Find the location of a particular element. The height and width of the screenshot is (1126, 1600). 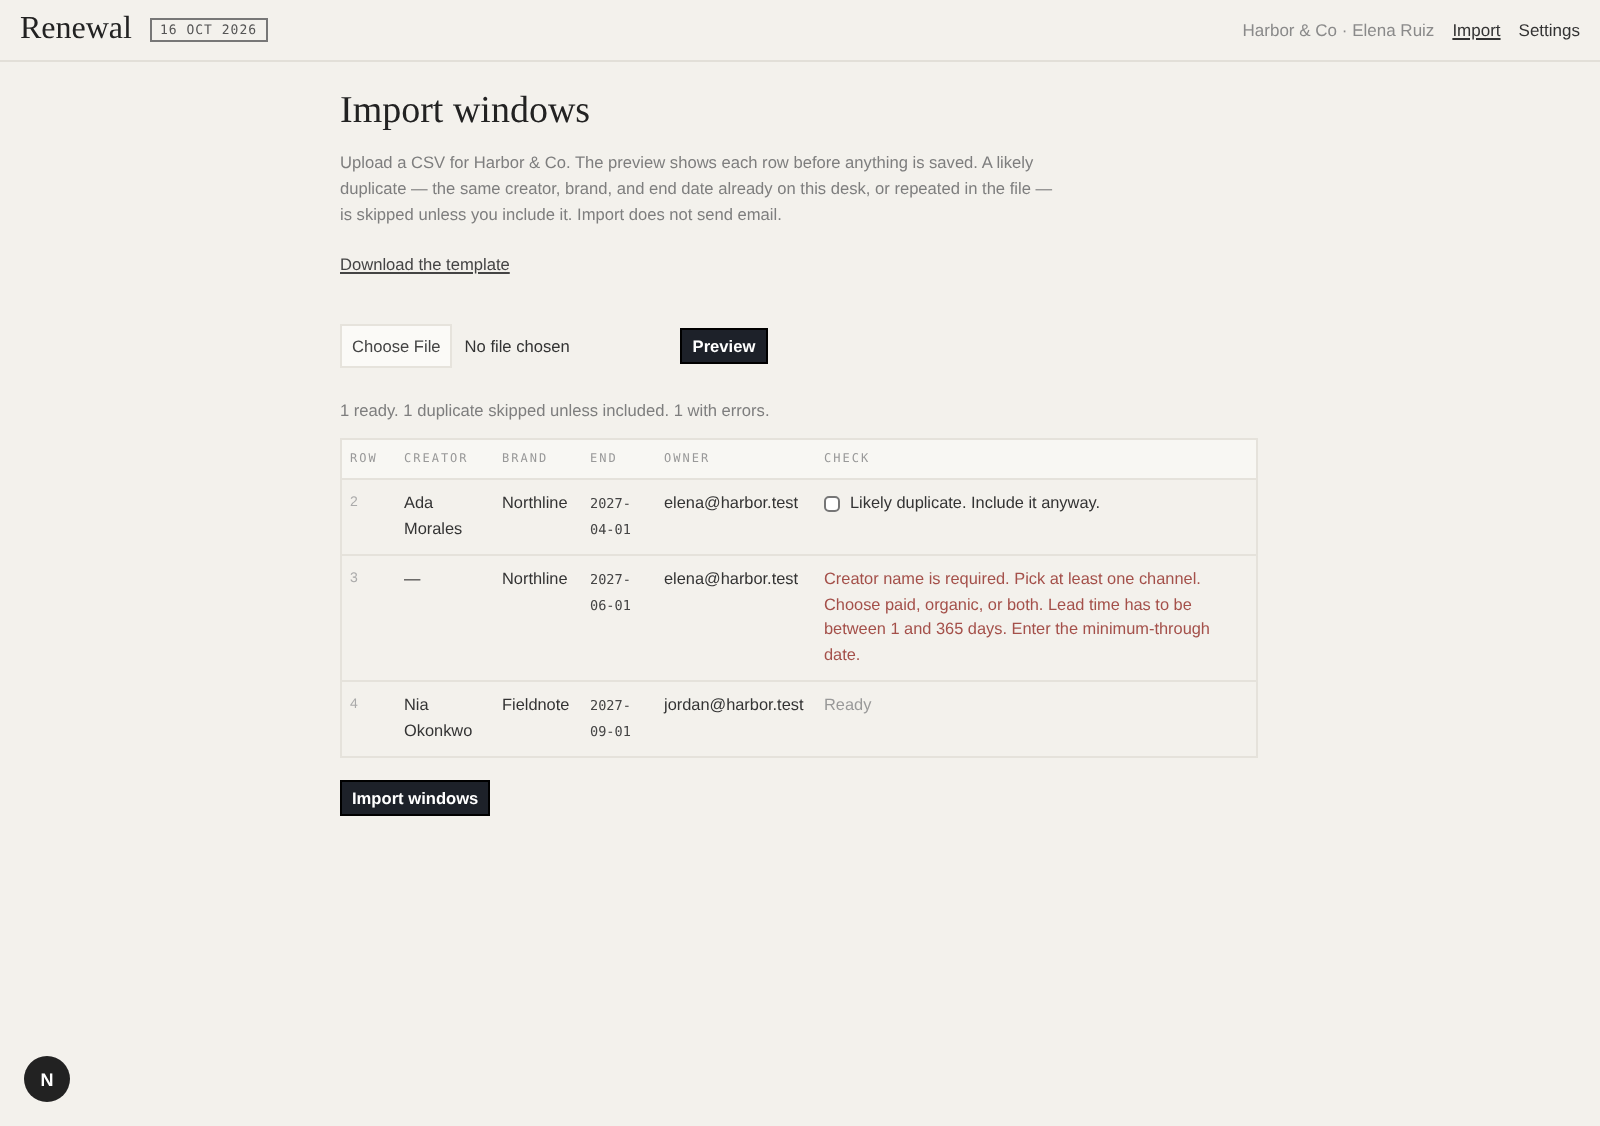

import-button: Import windows is located at coordinates (415, 798).